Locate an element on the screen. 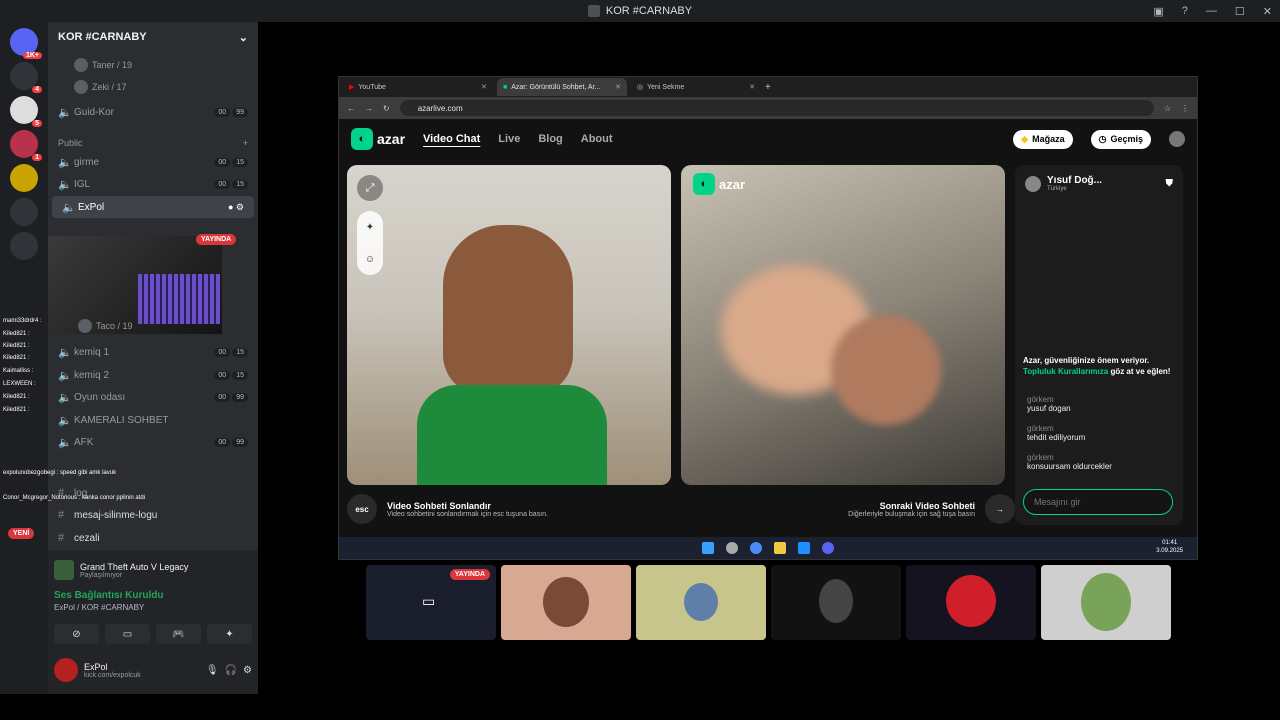 This screenshot has width=1280, height=720. server-icon: 4 is located at coordinates (26, 77).